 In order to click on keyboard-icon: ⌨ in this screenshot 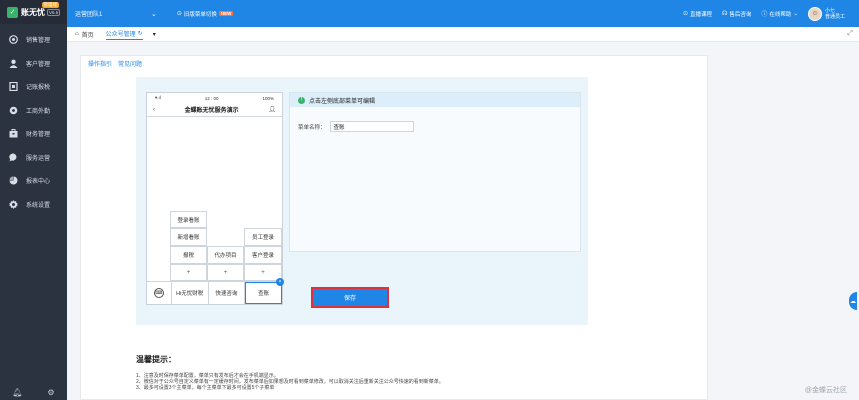, I will do `click(158, 293)`.